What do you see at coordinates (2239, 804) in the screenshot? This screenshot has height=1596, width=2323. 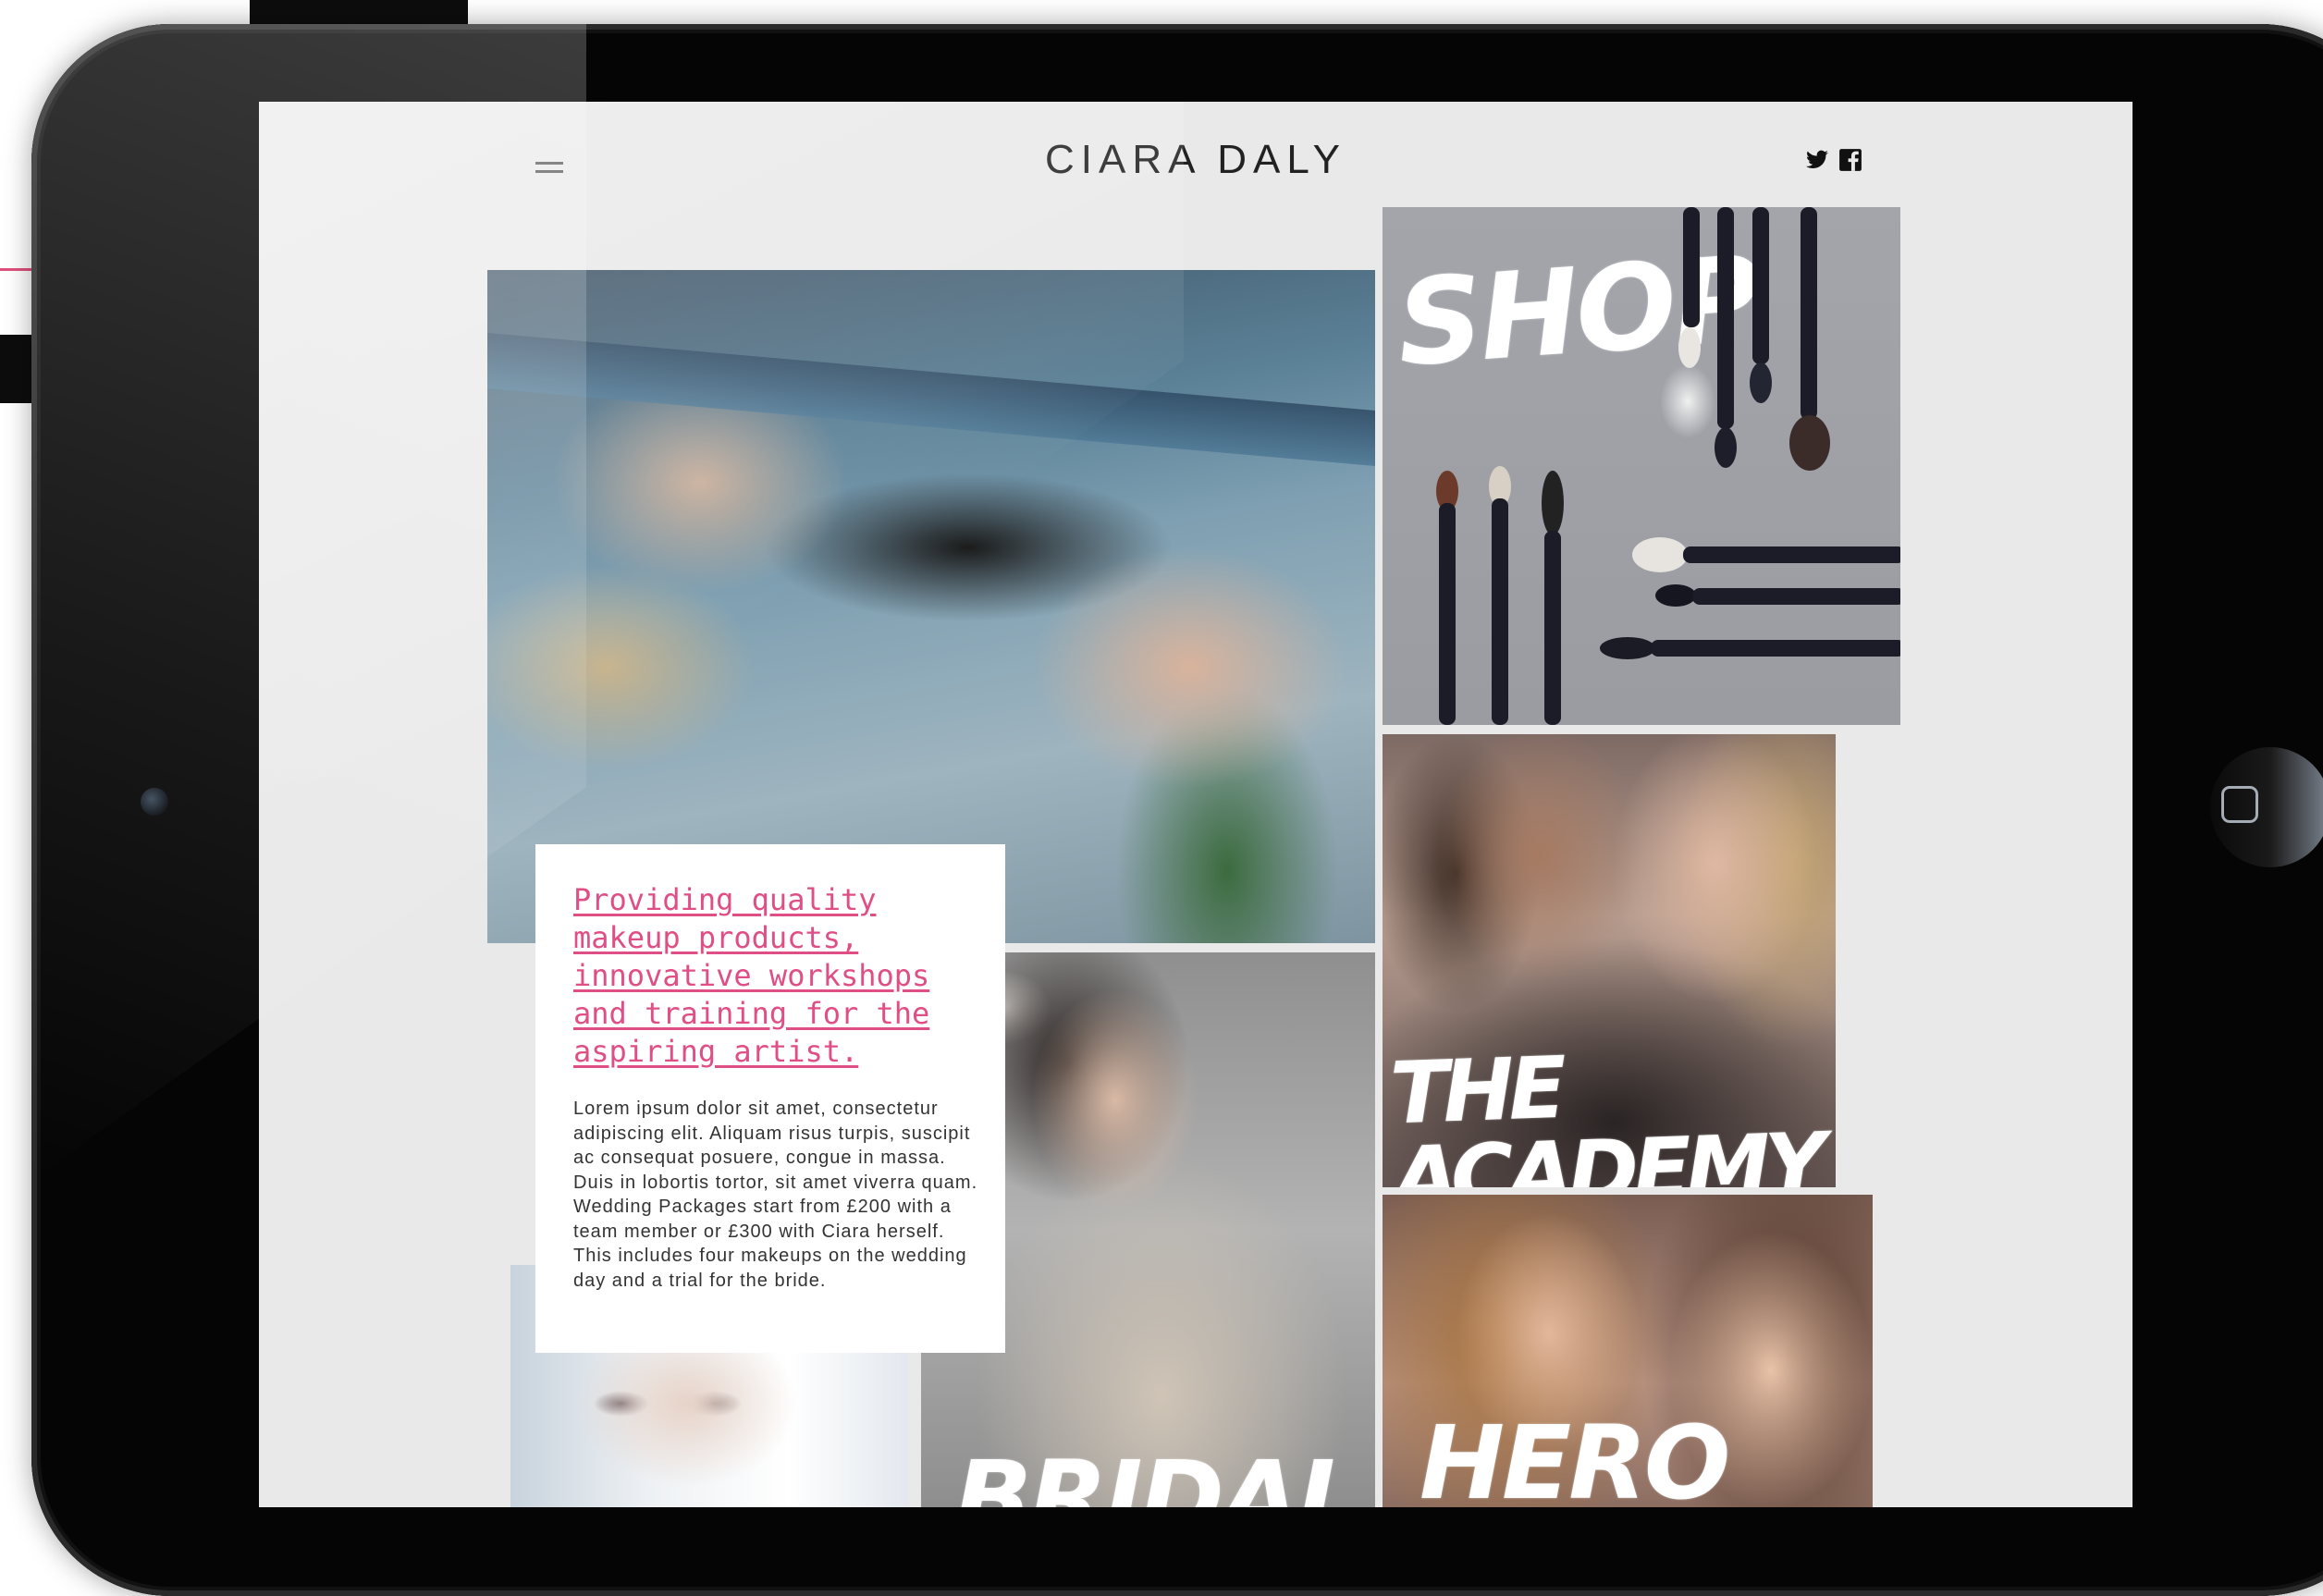 I see `home-square-icon` at bounding box center [2239, 804].